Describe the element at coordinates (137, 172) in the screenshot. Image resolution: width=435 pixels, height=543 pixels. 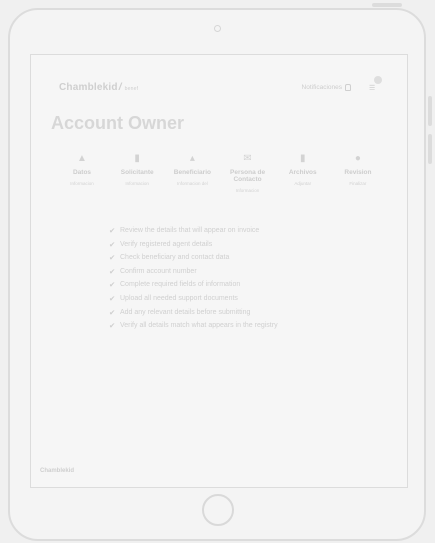
I see `step-label: Solicitante` at that location.